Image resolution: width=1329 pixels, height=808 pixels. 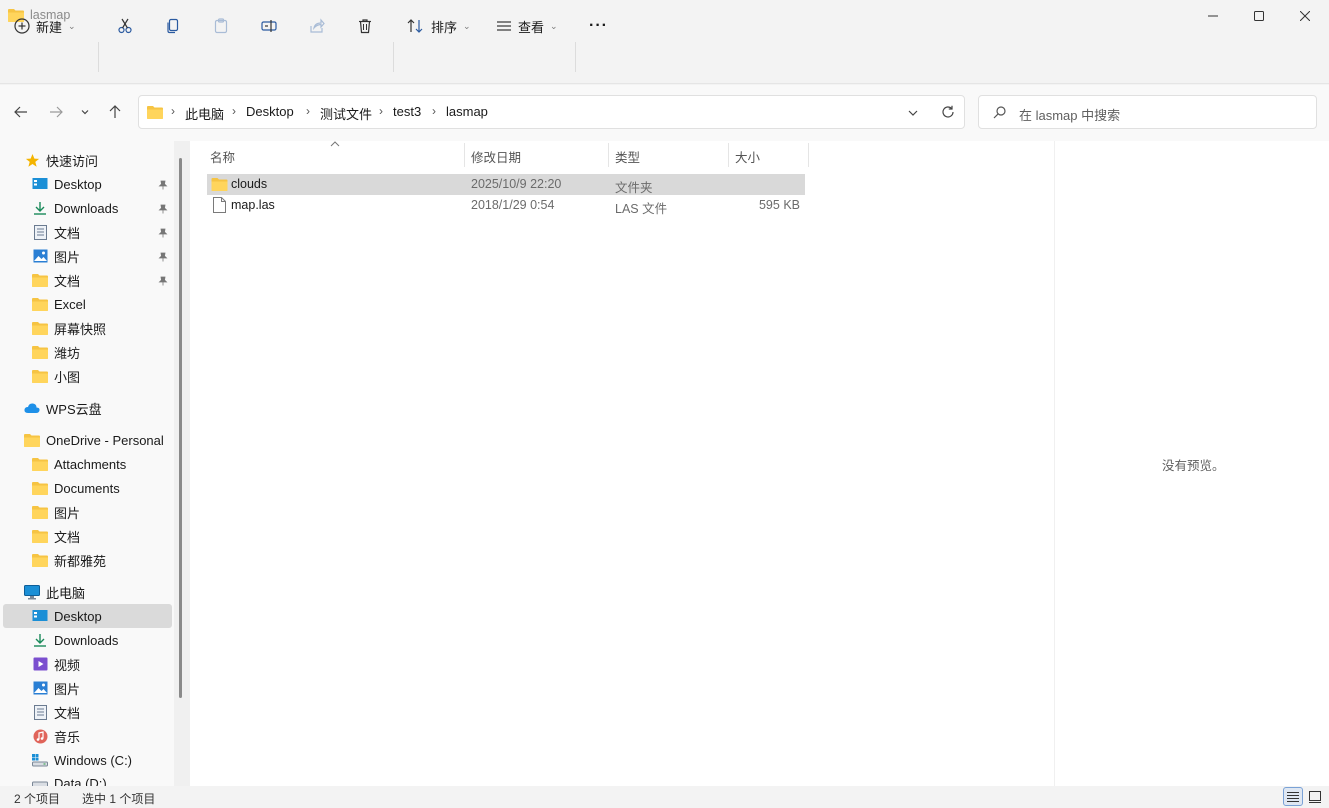 What do you see at coordinates (80, 561) in the screenshot?
I see `sidebar-item-label: 新都雅苑` at bounding box center [80, 561].